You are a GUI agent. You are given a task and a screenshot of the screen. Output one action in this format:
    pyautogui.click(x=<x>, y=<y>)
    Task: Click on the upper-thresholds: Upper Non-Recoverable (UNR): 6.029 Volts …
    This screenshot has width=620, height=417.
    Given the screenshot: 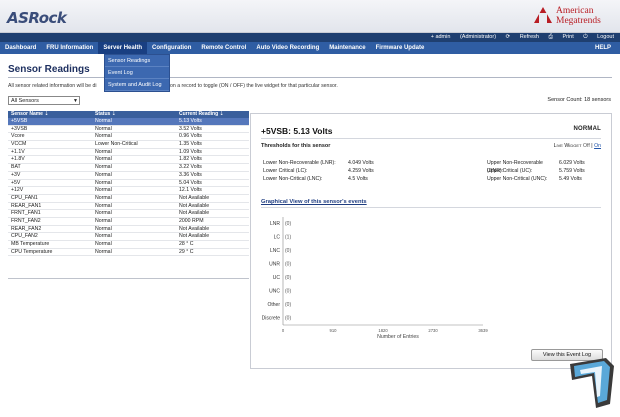 What is the action you would take?
    pyautogui.click(x=536, y=171)
    